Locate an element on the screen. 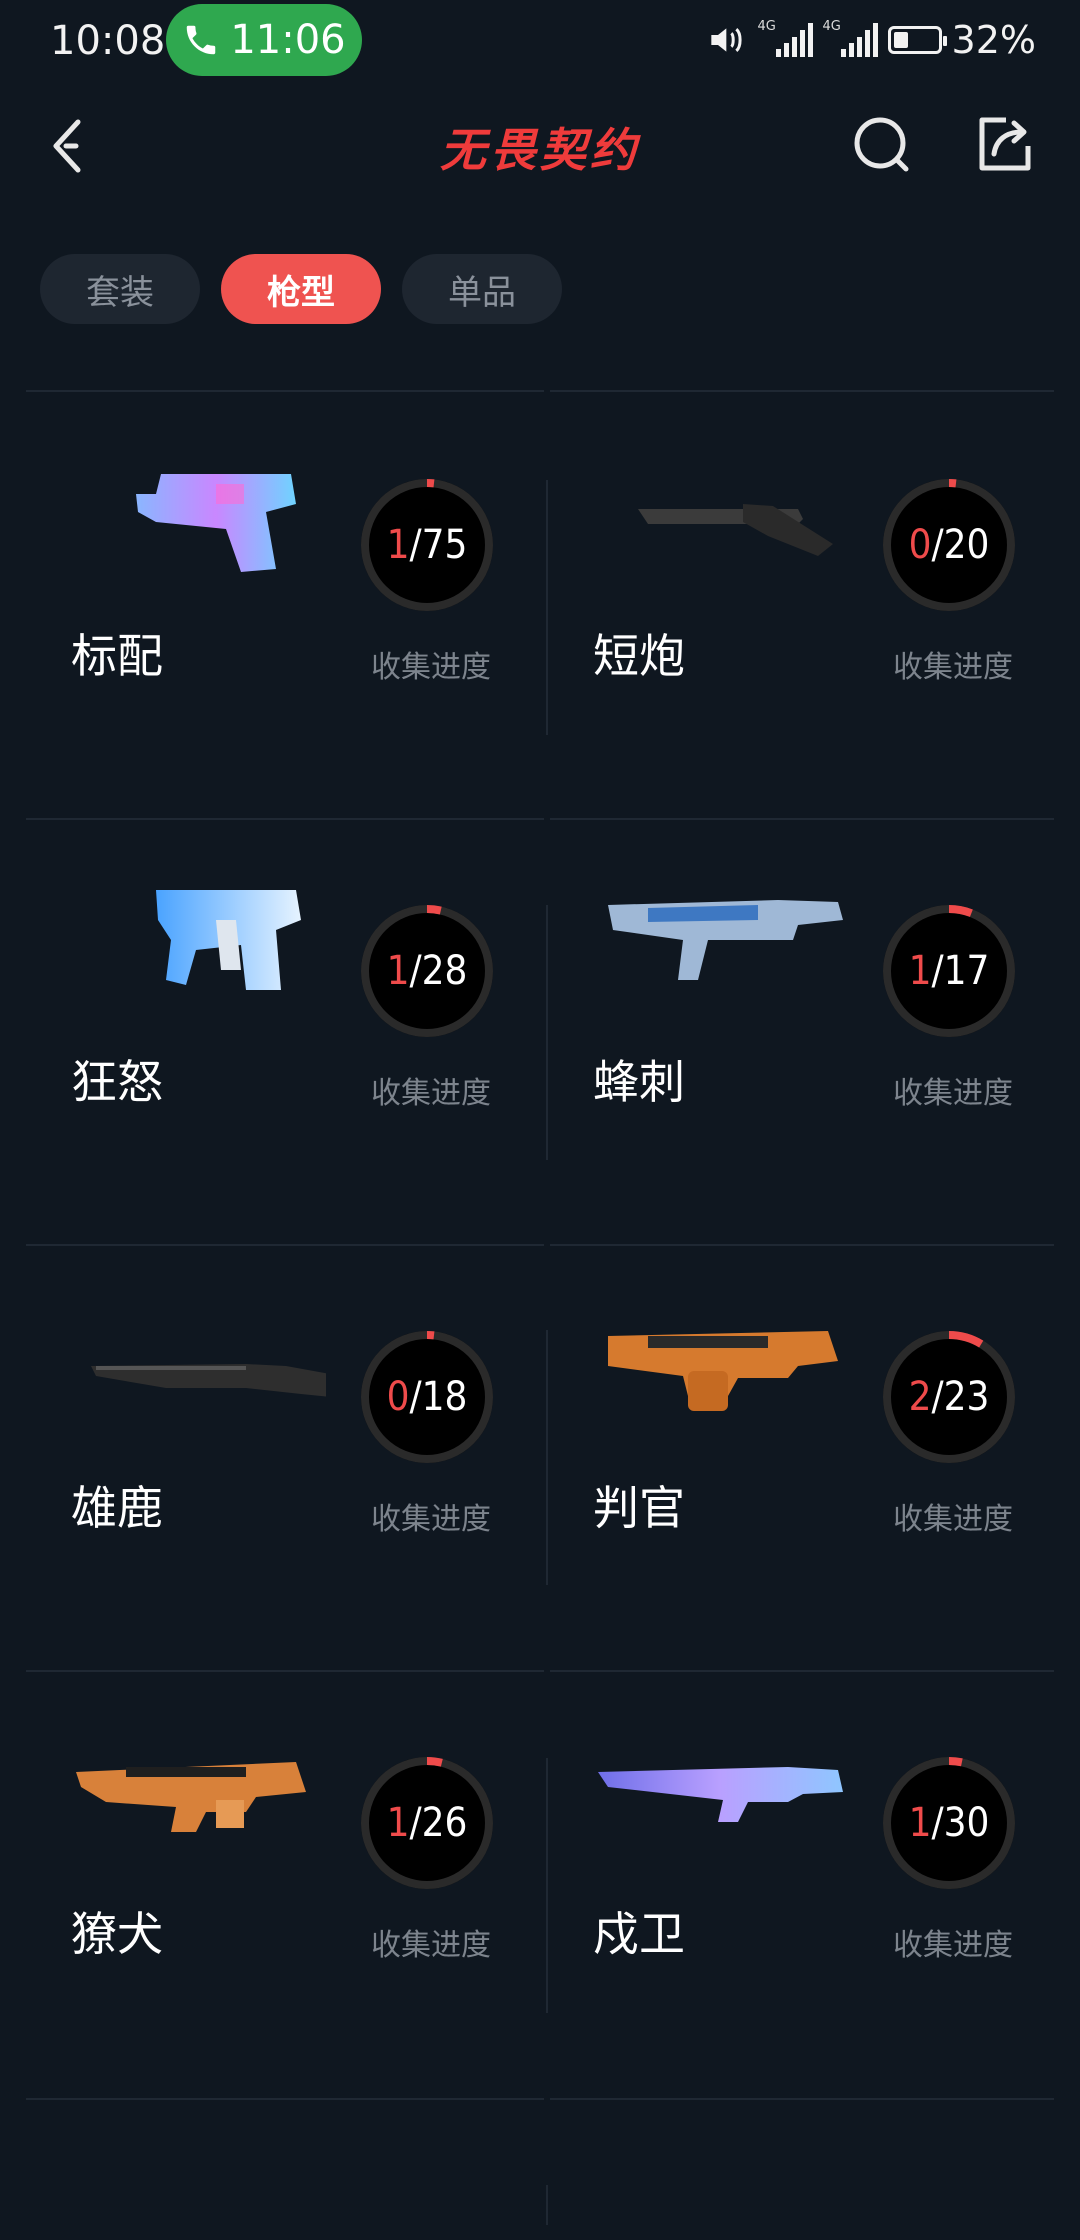  weapon-name: 獠犬 is located at coordinates (117, 1934).